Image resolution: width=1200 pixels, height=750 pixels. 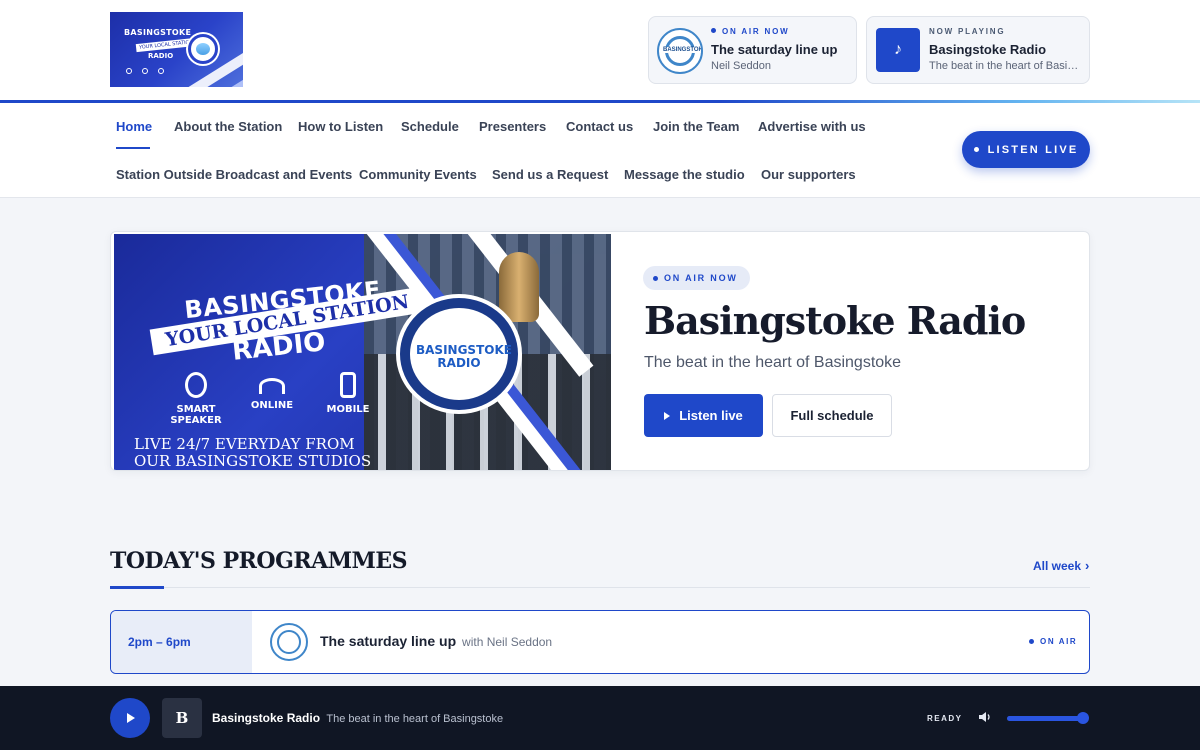 What do you see at coordinates (253, 460) in the screenshot?
I see `banner-footer-line2: OUR BASINGSTOKE STUDIOS` at bounding box center [253, 460].